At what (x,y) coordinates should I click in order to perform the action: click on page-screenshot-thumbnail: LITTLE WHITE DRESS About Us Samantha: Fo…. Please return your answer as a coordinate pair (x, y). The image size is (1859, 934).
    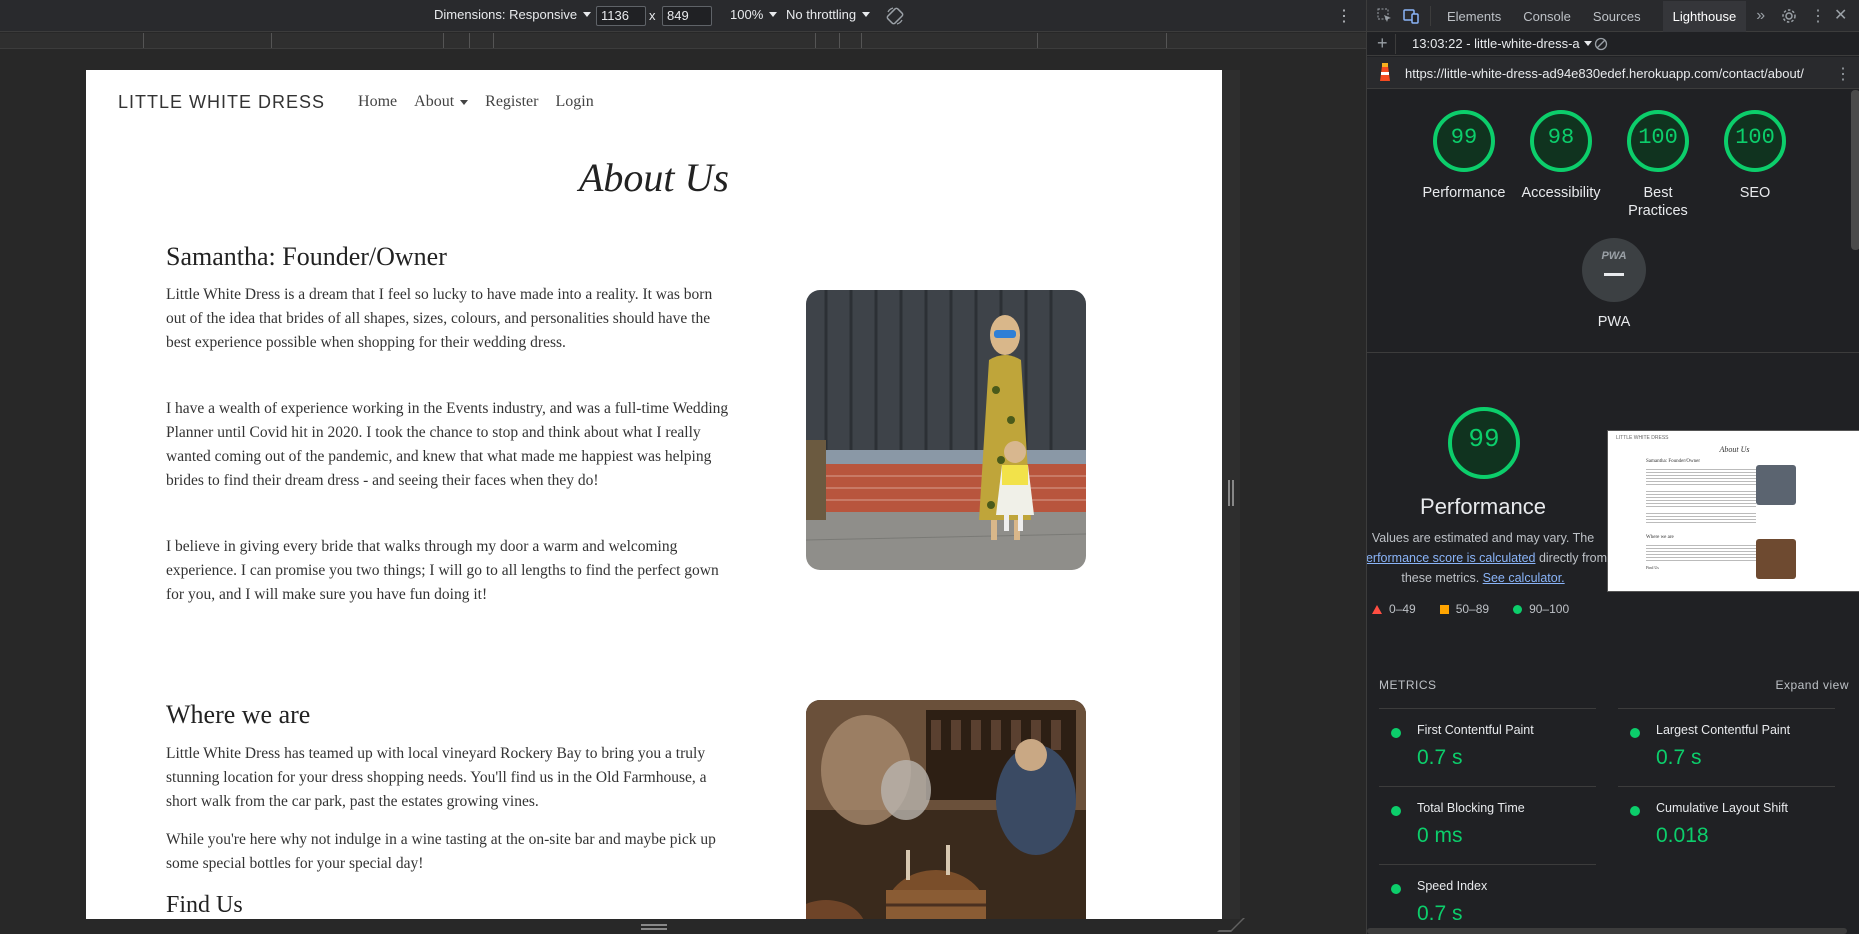
    Looking at the image, I should click on (1733, 511).